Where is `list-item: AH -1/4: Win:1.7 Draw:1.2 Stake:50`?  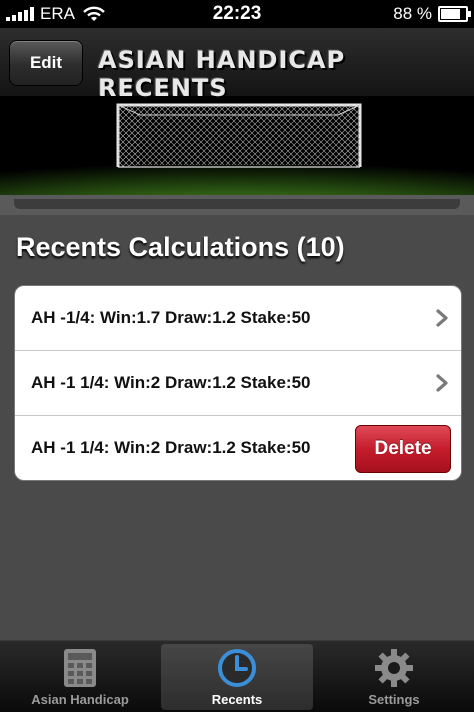 list-item: AH -1/4: Win:1.7 Draw:1.2 Stake:50 is located at coordinates (238, 318).